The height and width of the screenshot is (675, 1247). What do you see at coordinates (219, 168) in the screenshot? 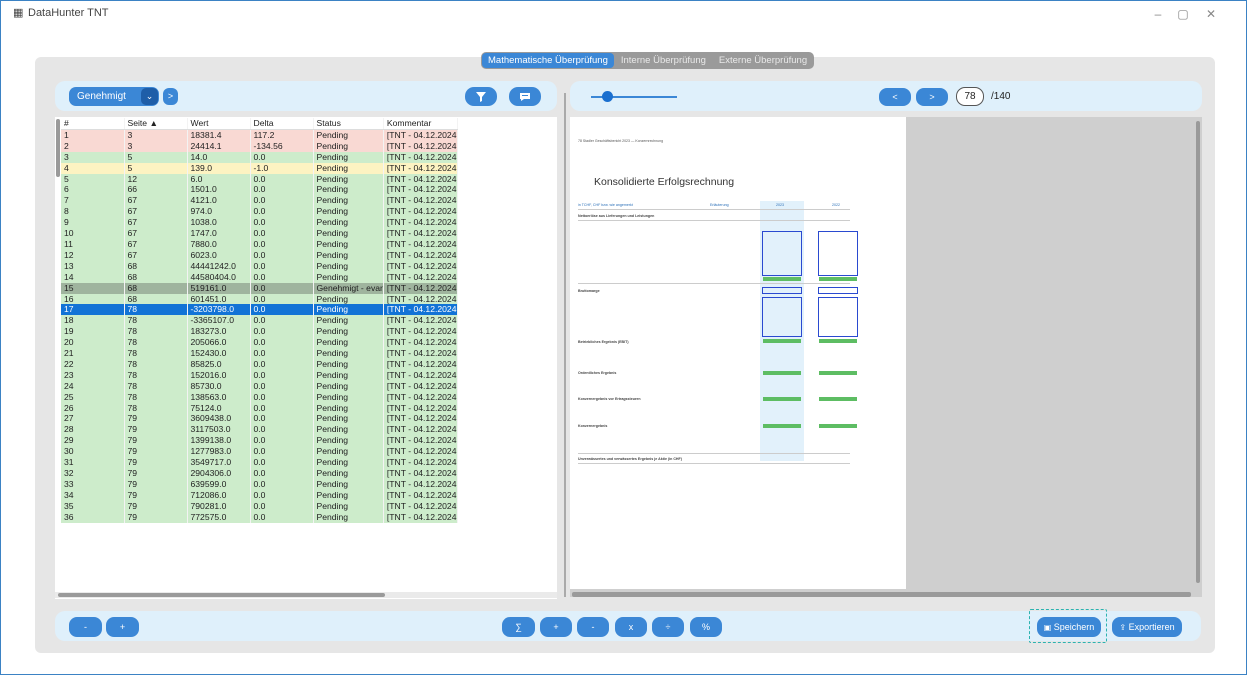
I see `cell-wert: 139.0` at bounding box center [219, 168].